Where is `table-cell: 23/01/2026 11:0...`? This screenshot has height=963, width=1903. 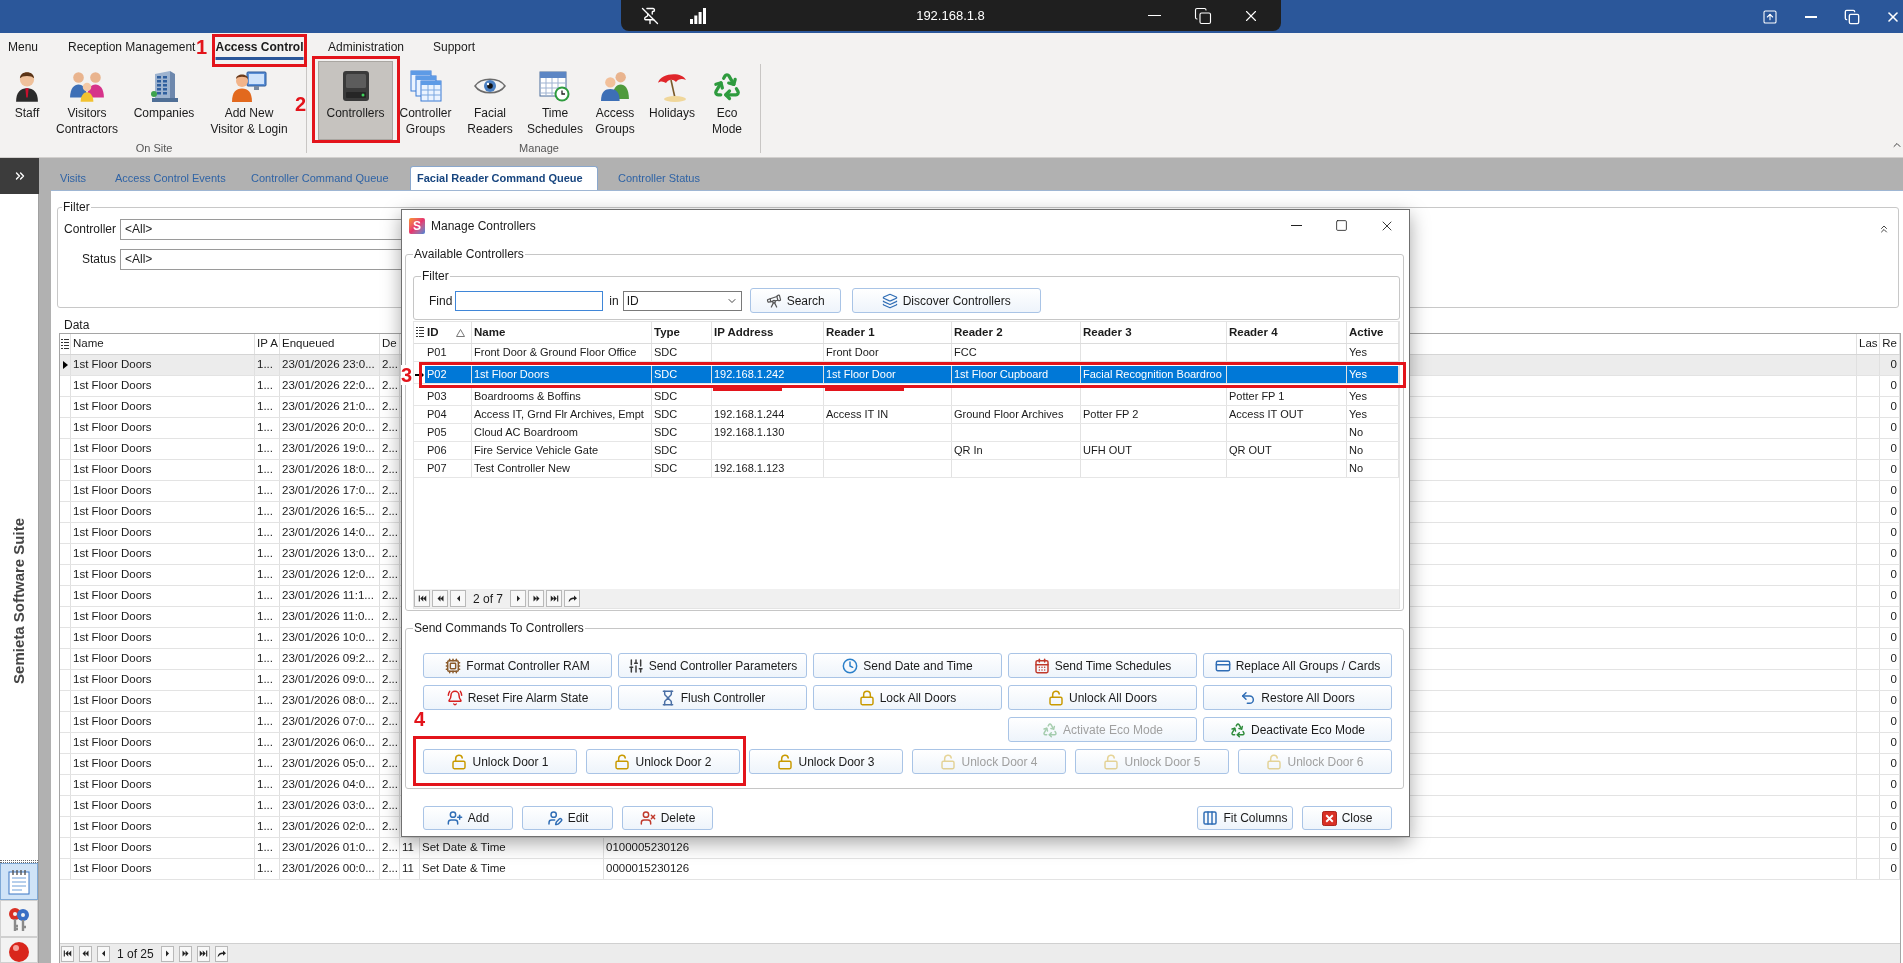 table-cell: 23/01/2026 11:0... is located at coordinates (330, 617).